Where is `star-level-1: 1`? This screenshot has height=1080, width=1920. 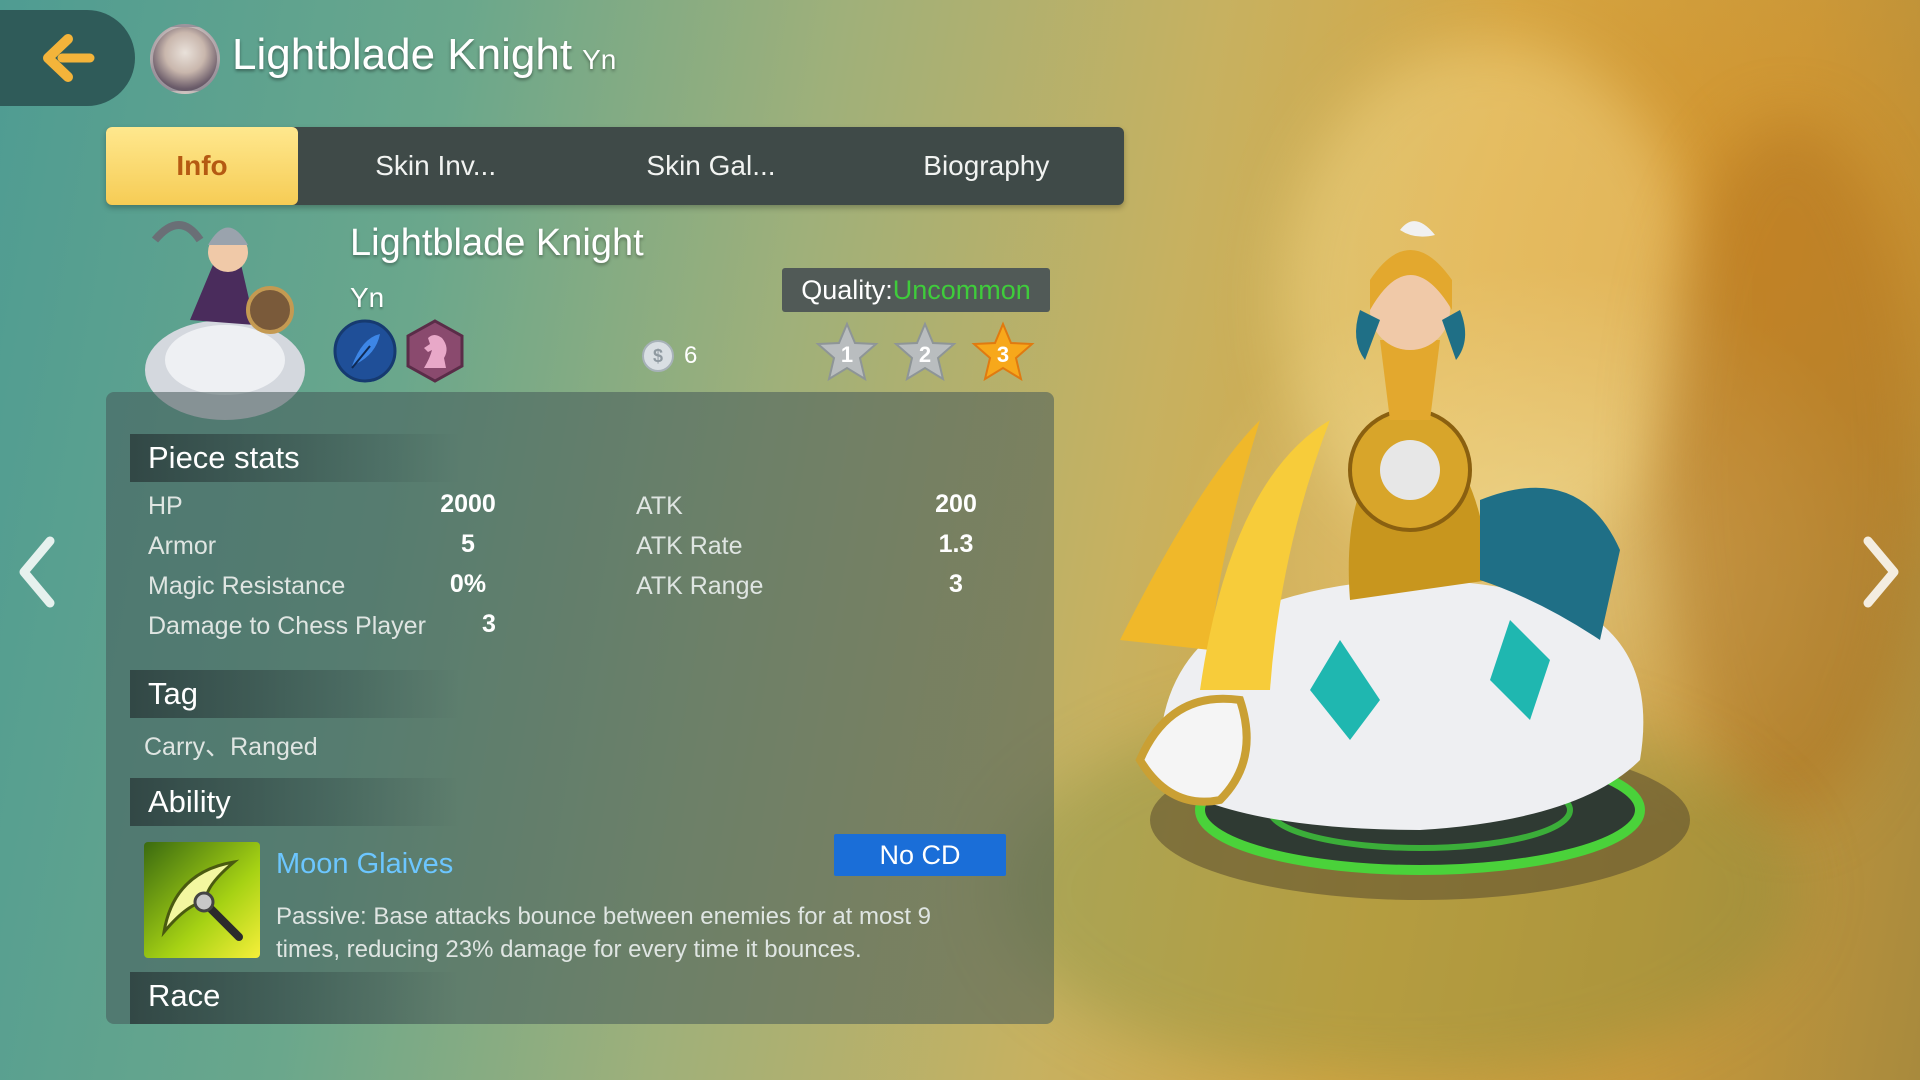
star-level-1: 1 is located at coordinates (847, 352).